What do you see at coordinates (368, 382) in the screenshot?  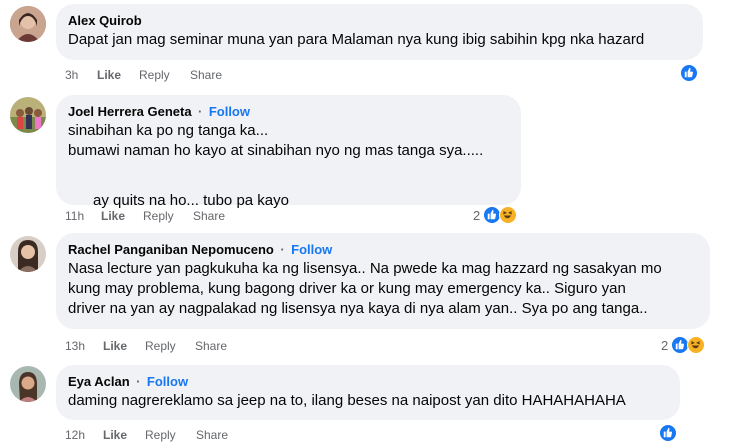 I see `comment-header: Eya Aclan · Follow` at bounding box center [368, 382].